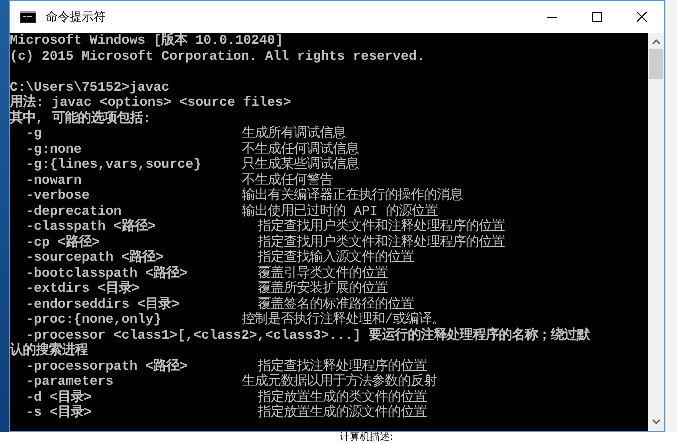 This screenshot has width=677, height=443. What do you see at coordinates (54, 180) in the screenshot?
I see `option-name: -nowarn` at bounding box center [54, 180].